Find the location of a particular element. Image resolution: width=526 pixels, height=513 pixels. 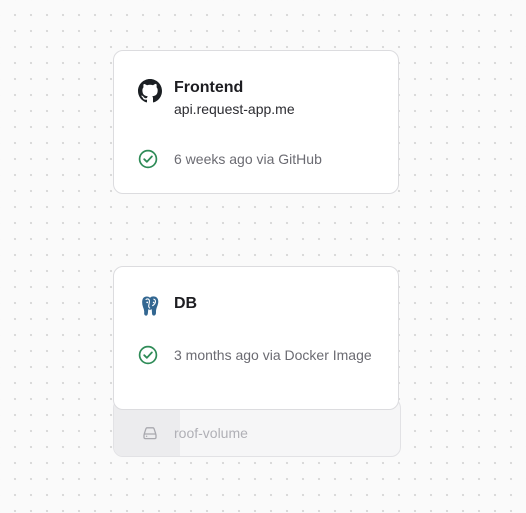

deployment-status: 3 months ago via Docker Image is located at coordinates (273, 355).